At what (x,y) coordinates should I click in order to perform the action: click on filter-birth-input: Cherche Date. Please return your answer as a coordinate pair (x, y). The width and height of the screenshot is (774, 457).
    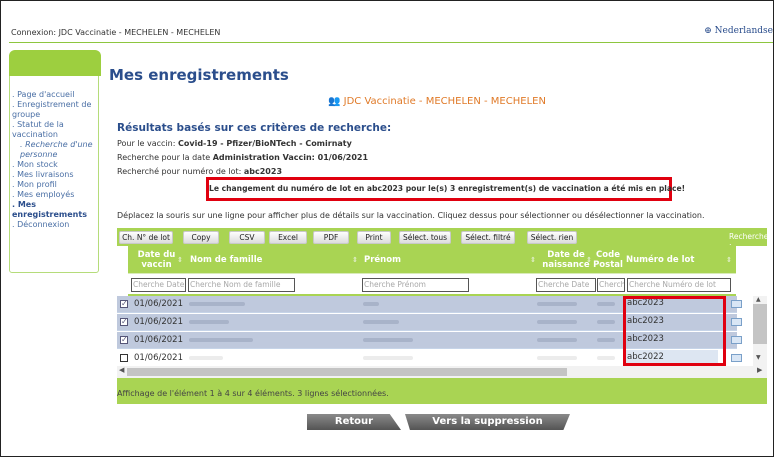
    Looking at the image, I should click on (566, 285).